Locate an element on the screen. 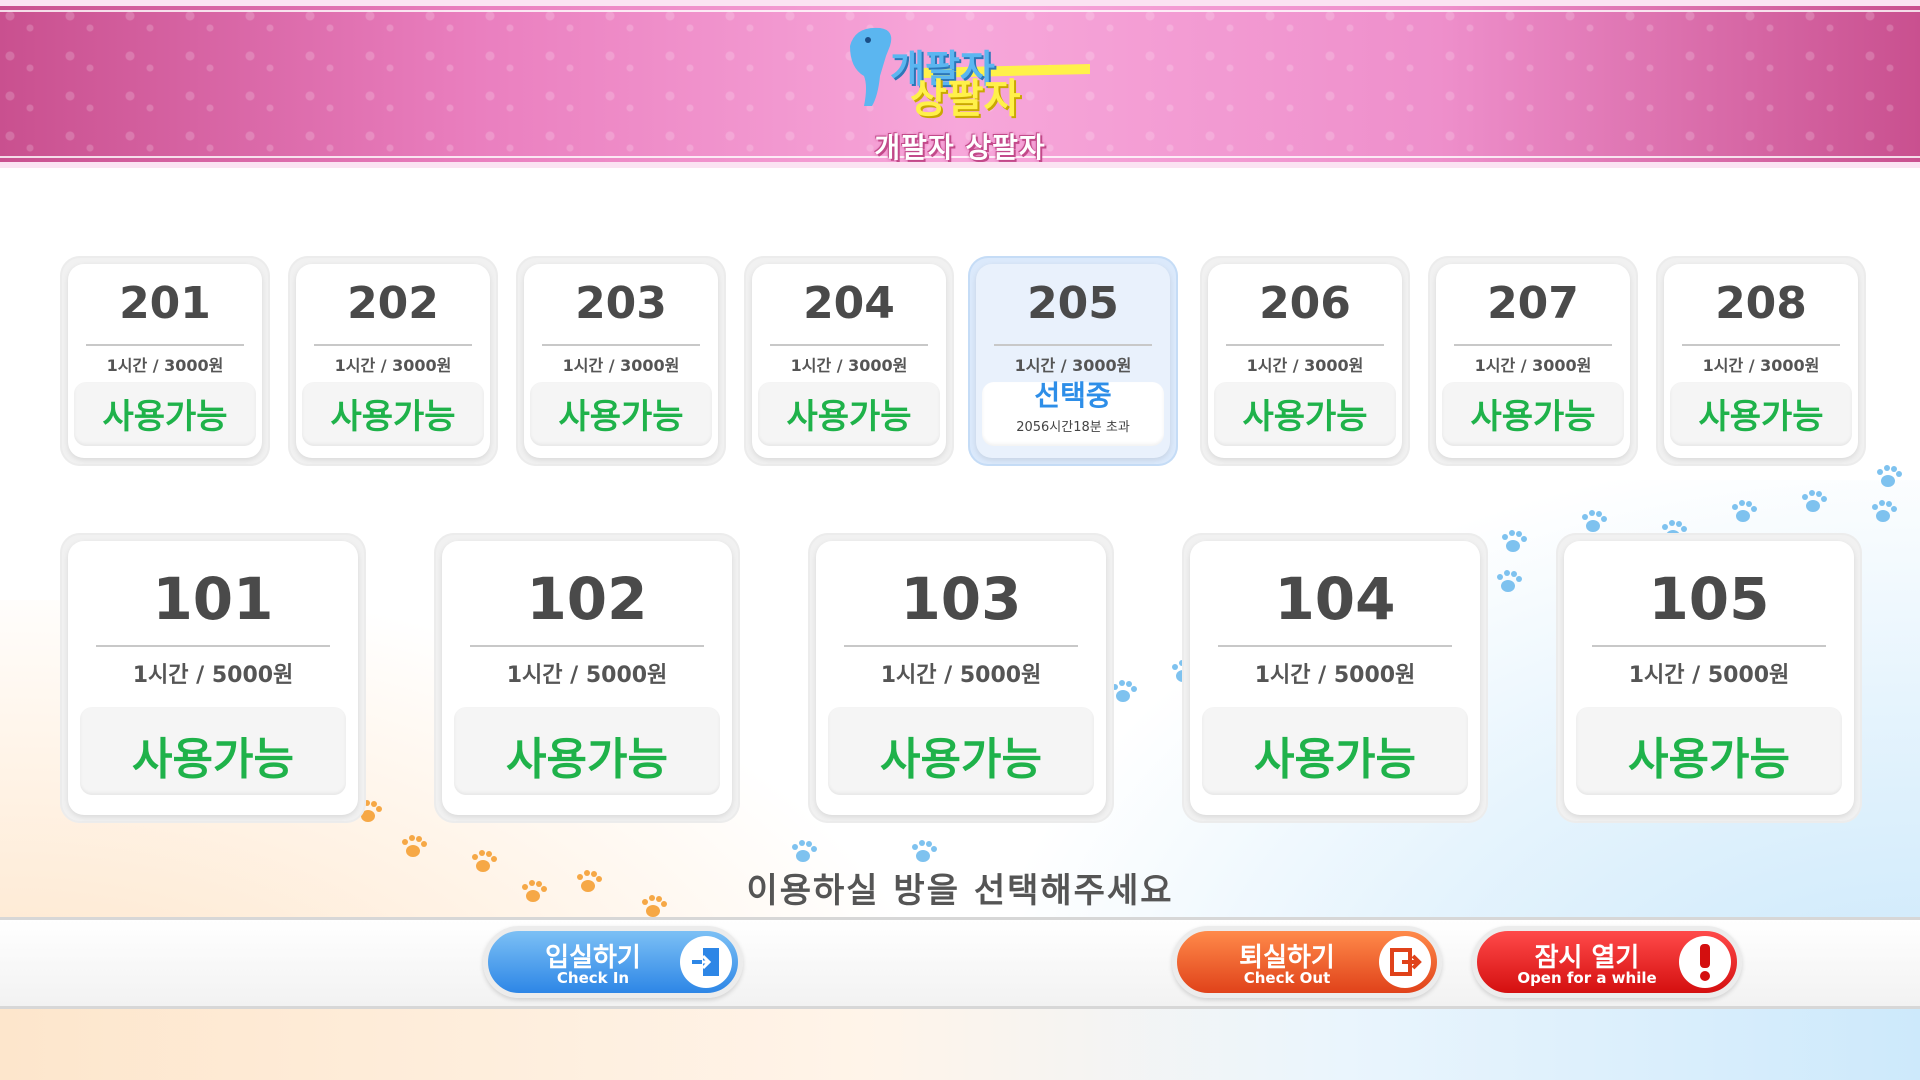  room-card-207: 207 1시간 / 3000원사용가능 is located at coordinates (1533, 361).